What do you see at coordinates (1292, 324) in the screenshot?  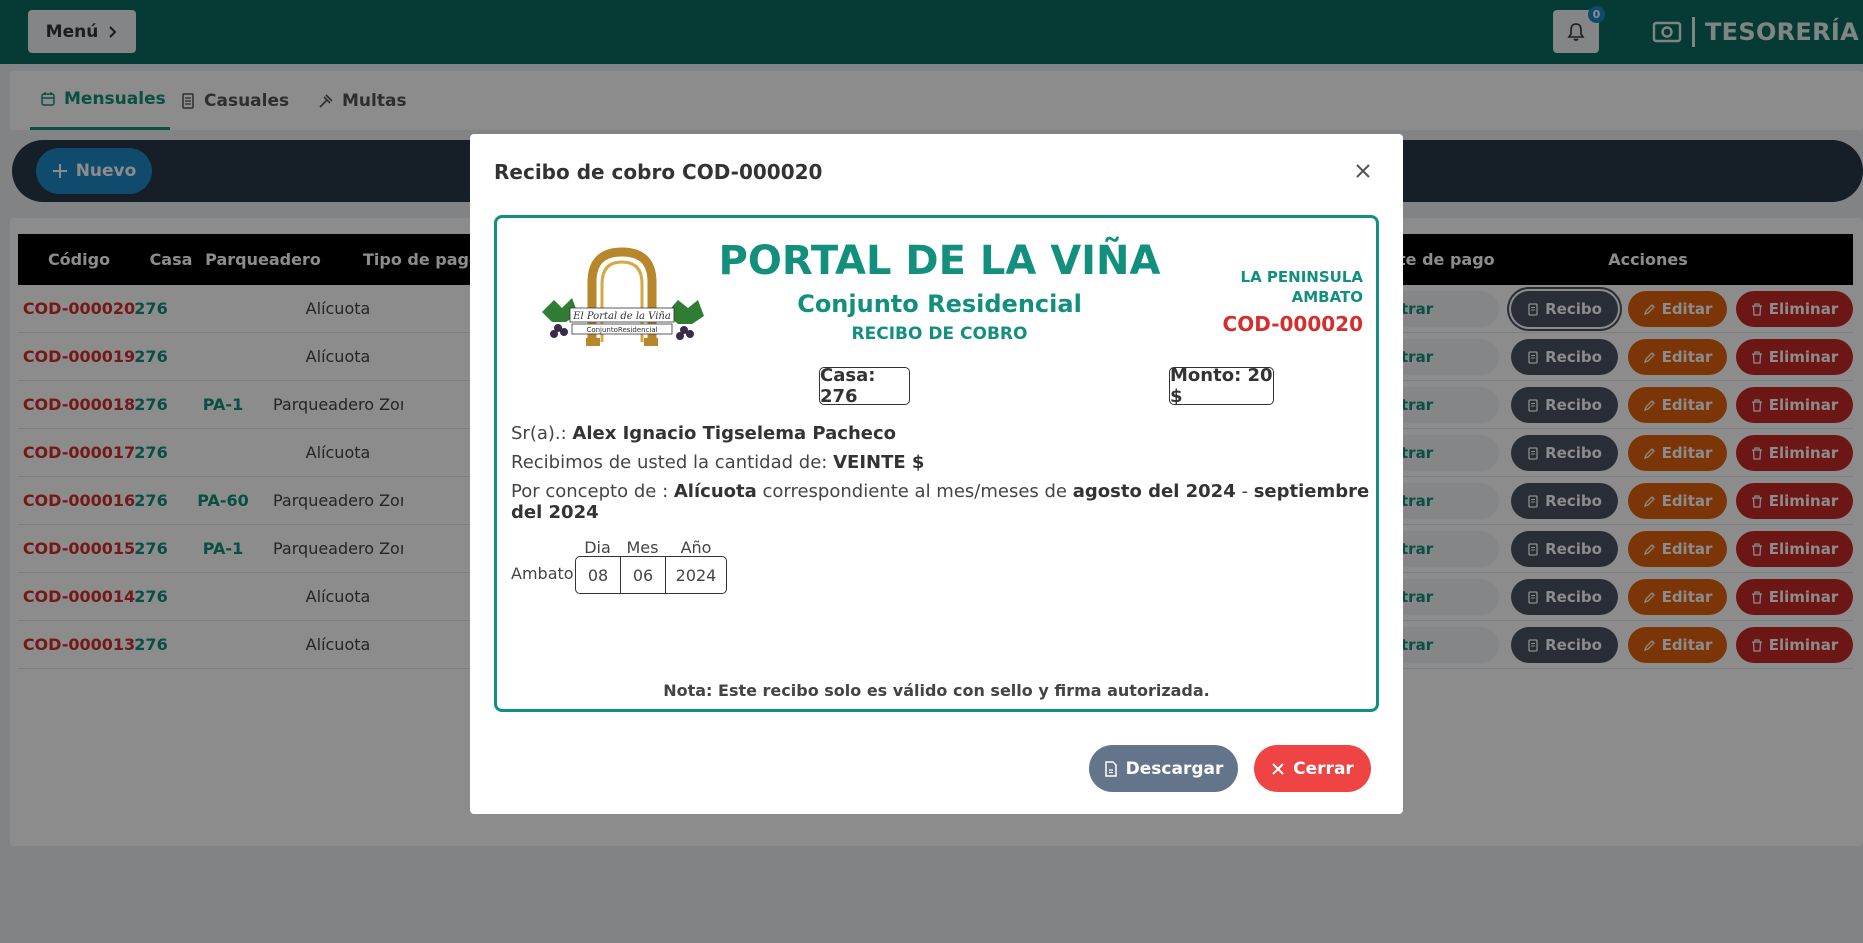 I see `receipt-code: COD-000020` at bounding box center [1292, 324].